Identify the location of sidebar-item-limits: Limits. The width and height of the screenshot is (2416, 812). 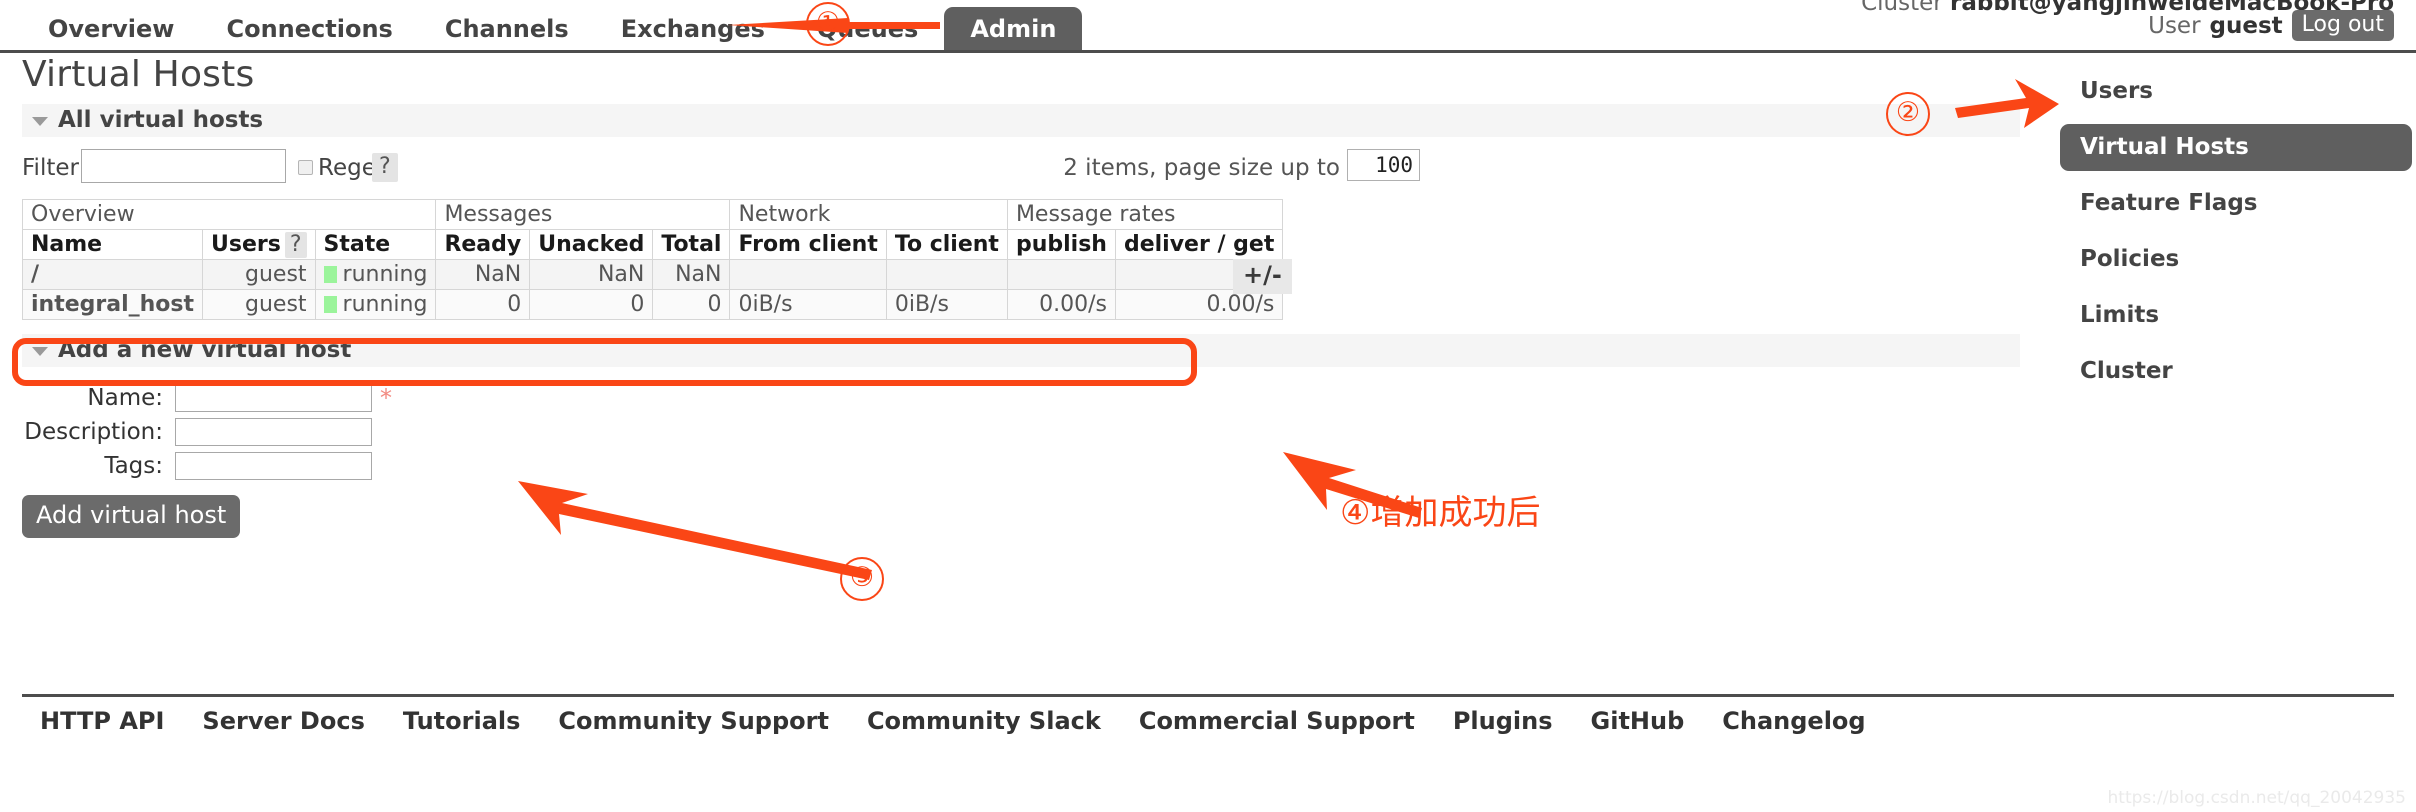
(2236, 315).